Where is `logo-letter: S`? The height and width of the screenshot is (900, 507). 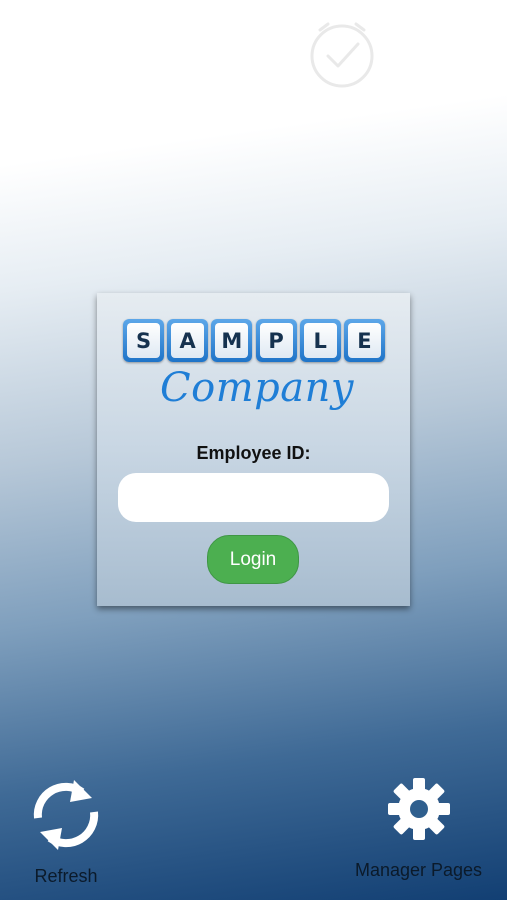 logo-letter: S is located at coordinates (143, 340).